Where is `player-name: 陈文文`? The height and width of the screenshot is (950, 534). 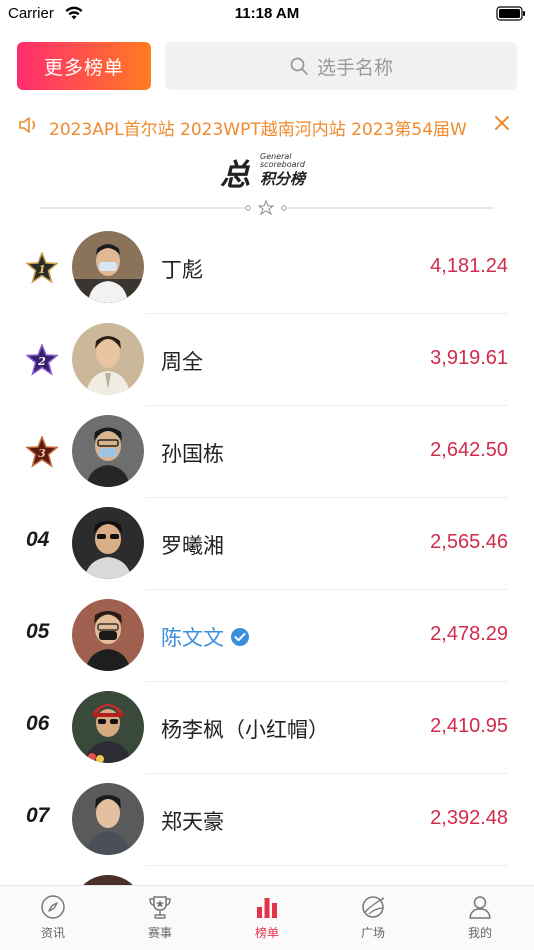
player-name: 陈文文 is located at coordinates (205, 637).